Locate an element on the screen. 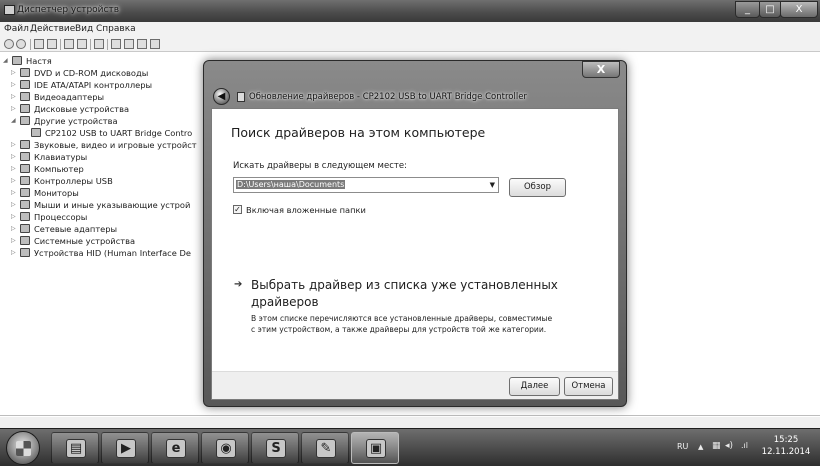 The image size is (820, 466). tree-category-item: ▷ Мониторы is located at coordinates (105, 193).